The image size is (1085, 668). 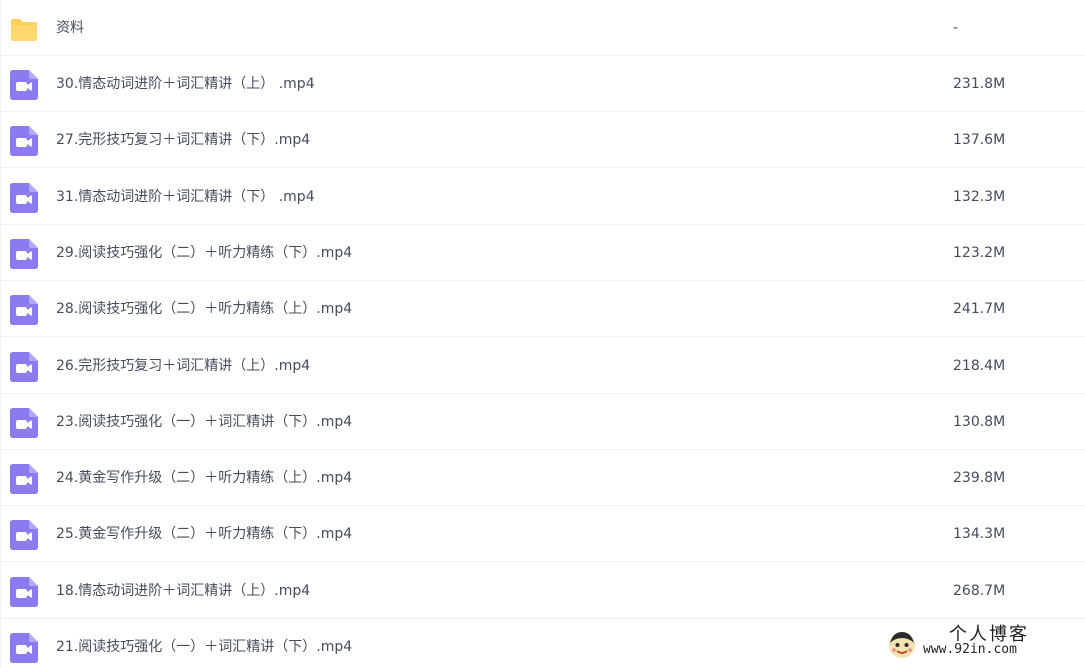 I want to click on watermark: 个人博客 www.92in.com, so click(x=982, y=644).